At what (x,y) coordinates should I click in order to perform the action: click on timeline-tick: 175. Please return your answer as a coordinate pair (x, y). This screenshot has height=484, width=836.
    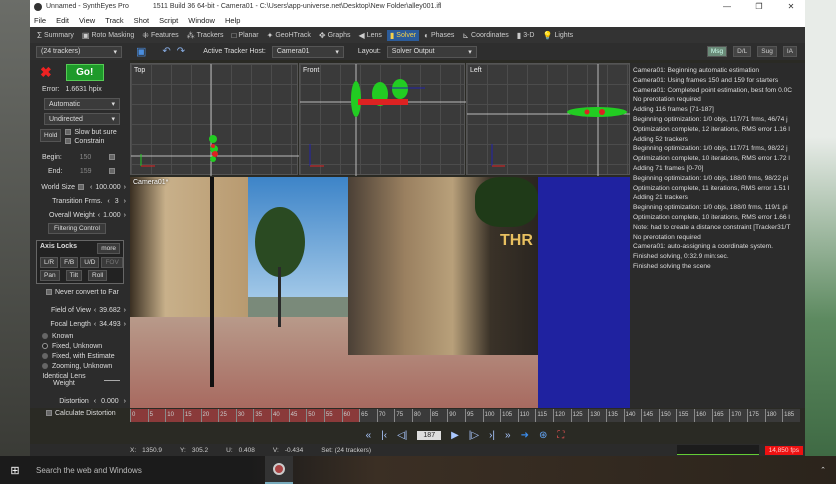
    Looking at the image, I should click on (755, 415).